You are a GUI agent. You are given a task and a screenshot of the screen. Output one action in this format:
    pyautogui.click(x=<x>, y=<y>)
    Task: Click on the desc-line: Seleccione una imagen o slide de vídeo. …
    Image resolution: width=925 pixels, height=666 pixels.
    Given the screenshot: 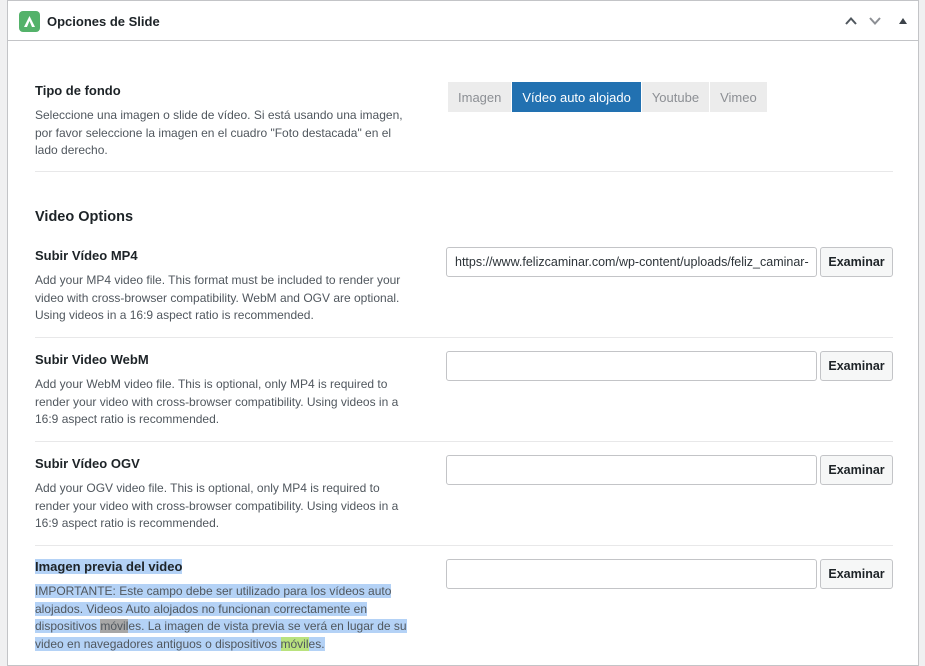 What is the action you would take?
    pyautogui.click(x=219, y=115)
    